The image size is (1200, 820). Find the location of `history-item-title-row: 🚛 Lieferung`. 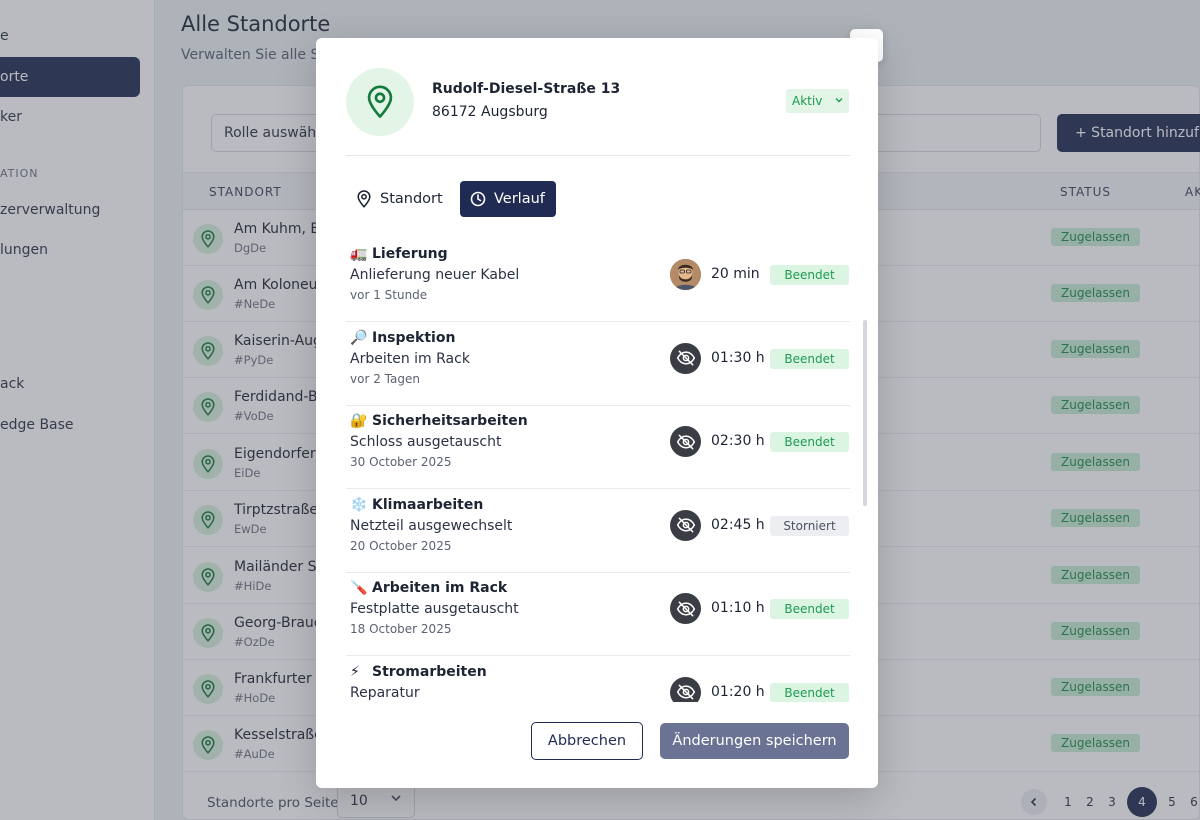

history-item-title-row: 🚛 Lieferung is located at coordinates (399, 254).